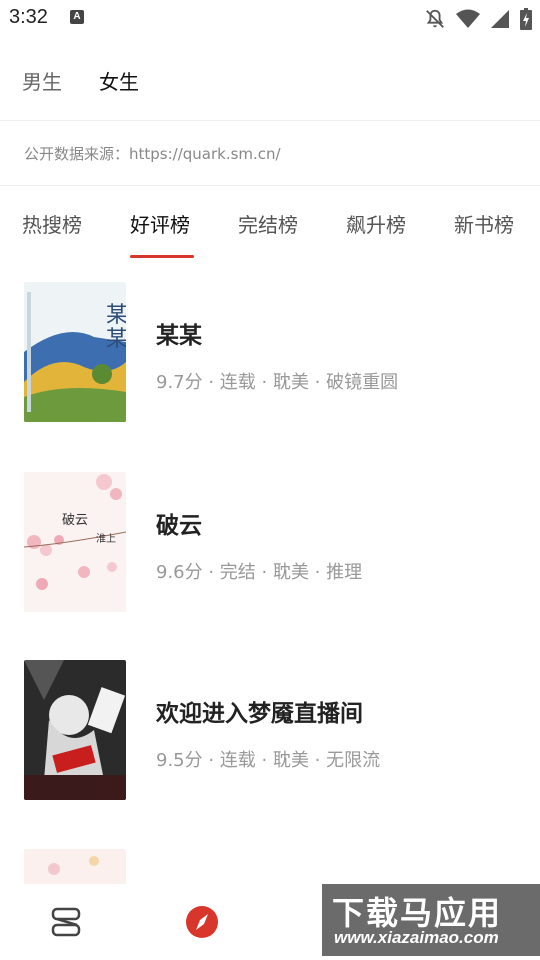  I want to click on book-title: 破云, so click(179, 523).